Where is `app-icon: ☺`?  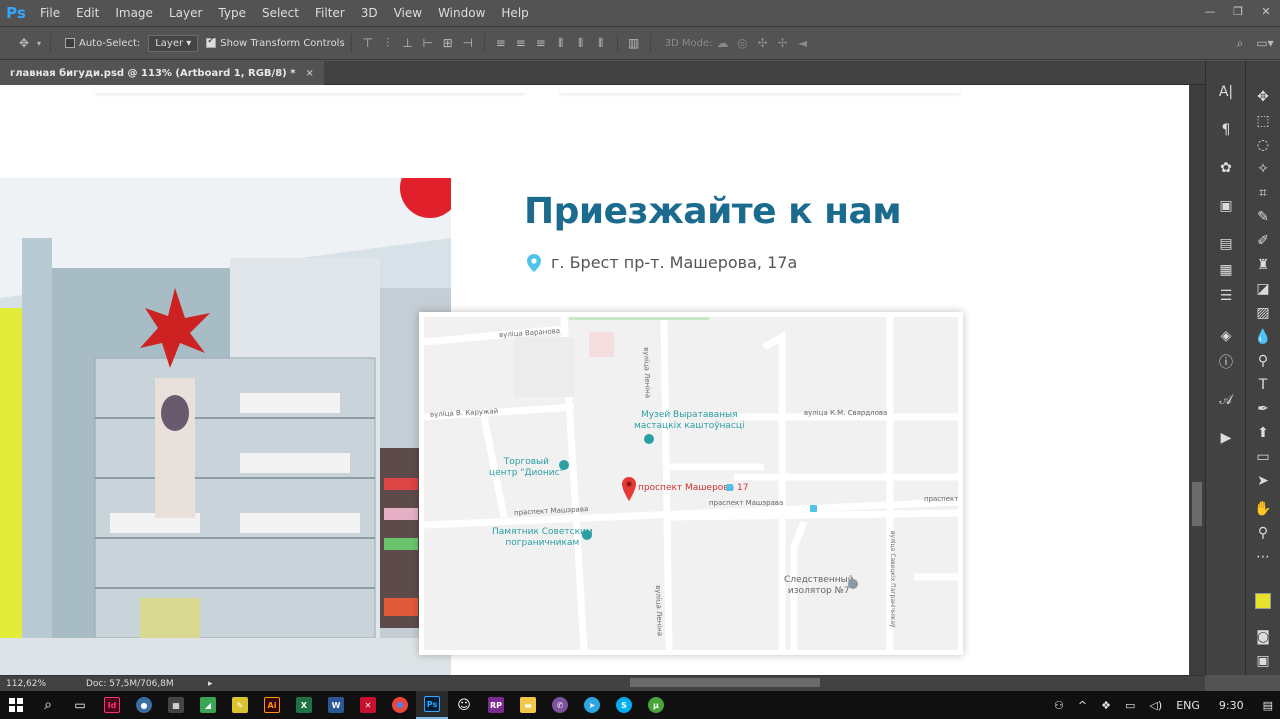 app-icon: ☺ is located at coordinates (464, 705).